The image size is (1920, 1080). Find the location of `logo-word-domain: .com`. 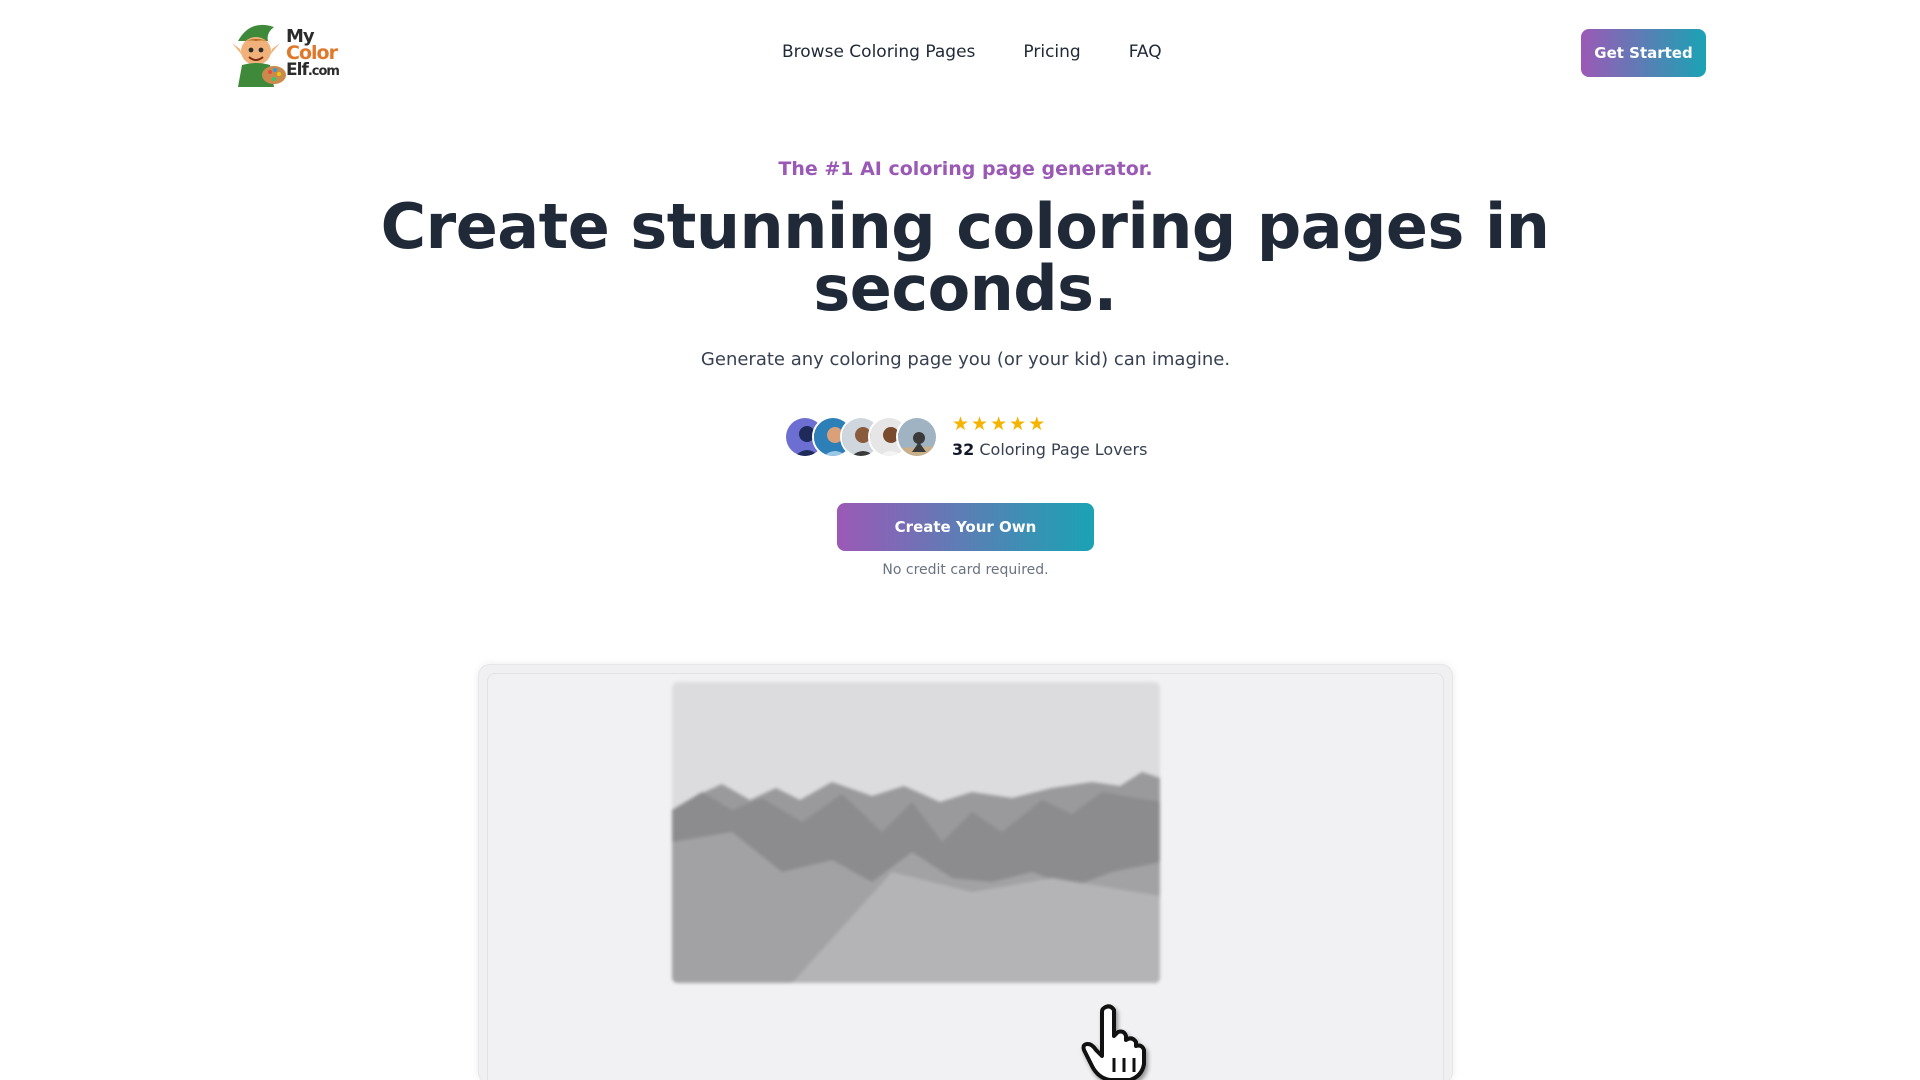

logo-word-domain: .com is located at coordinates (323, 71).